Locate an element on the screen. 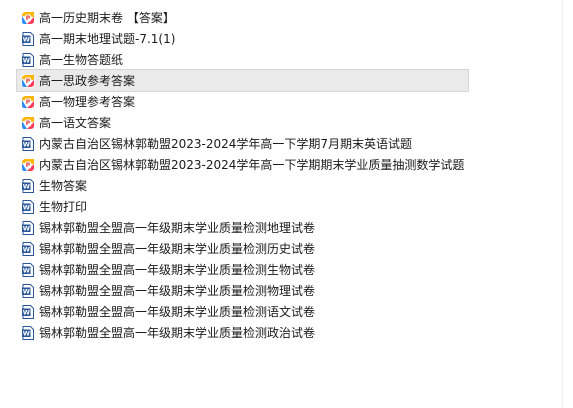 This screenshot has height=408, width=573. file-item-15: W 锡林郭勒盟全盟高一年级期末学业质量检测语文试卷 is located at coordinates (242, 311).